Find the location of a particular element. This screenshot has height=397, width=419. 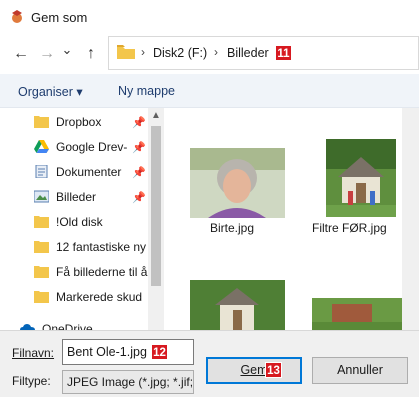

sidebar-item-12-fantastiske: 12 fantastiske ny is located at coordinates (74, 247).